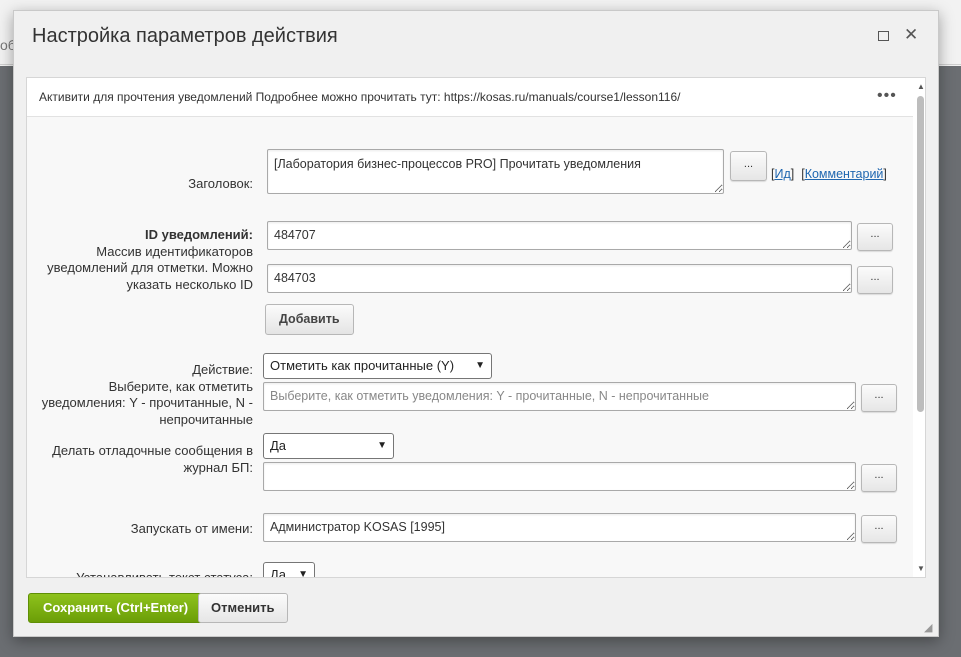 The width and height of the screenshot is (961, 657). Describe the element at coordinates (377, 366) in the screenshot. I see `action-select: Отметить как прочитанные (Y) ▼` at that location.